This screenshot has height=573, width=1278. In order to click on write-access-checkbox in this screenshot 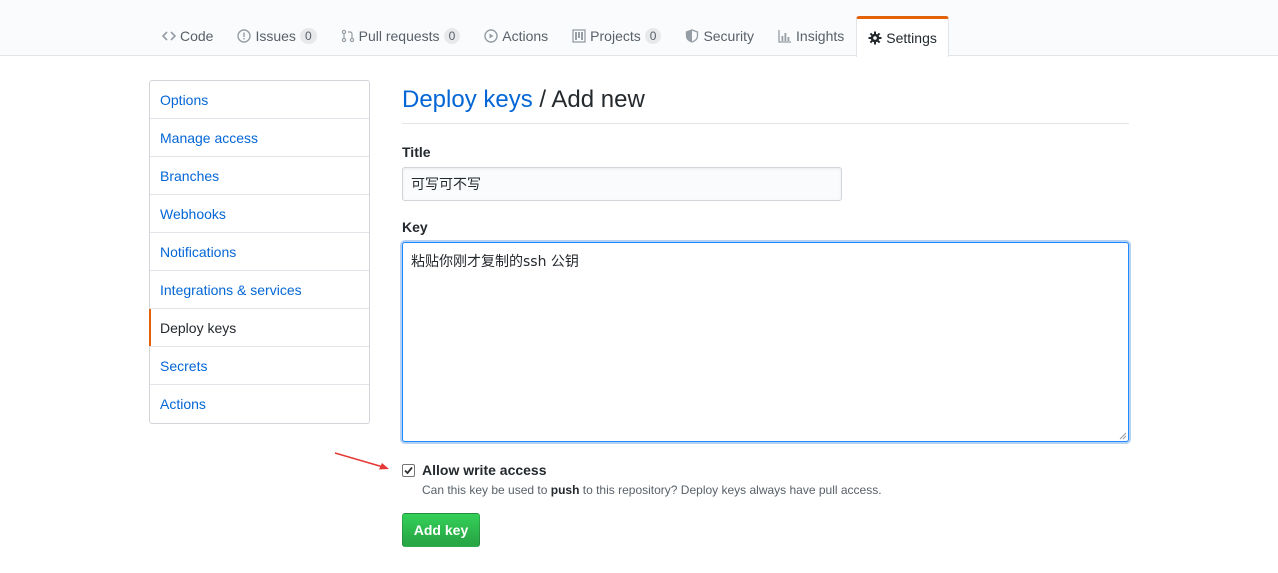, I will do `click(408, 470)`.